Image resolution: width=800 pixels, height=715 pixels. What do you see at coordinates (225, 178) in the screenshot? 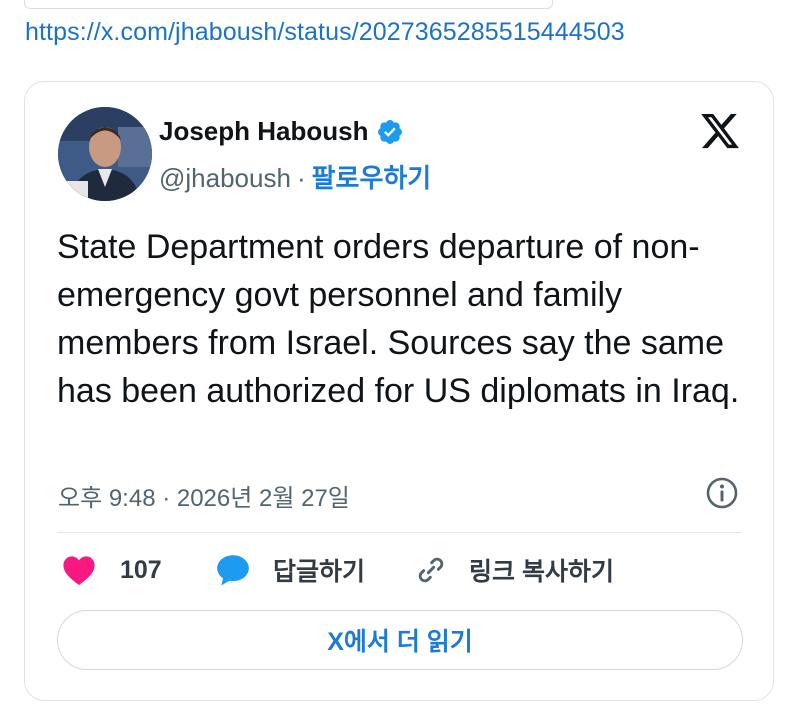
I see `author-handle: @jhaboush` at bounding box center [225, 178].